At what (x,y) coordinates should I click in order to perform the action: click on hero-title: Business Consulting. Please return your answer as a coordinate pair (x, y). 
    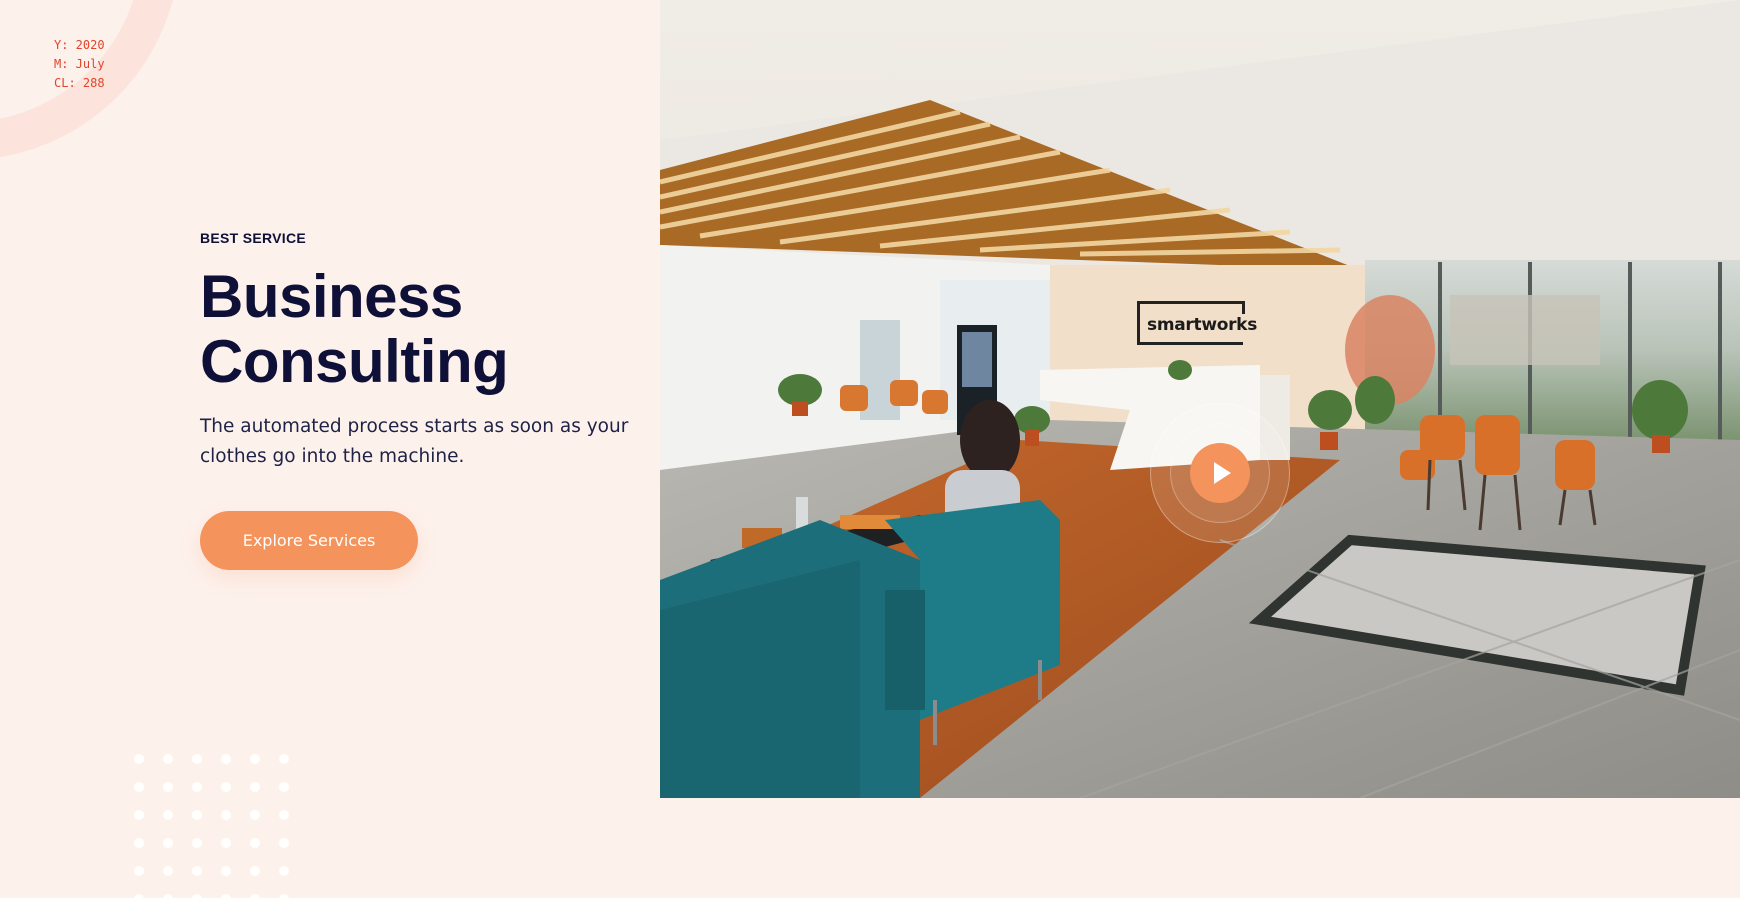
    Looking at the image, I should click on (420, 329).